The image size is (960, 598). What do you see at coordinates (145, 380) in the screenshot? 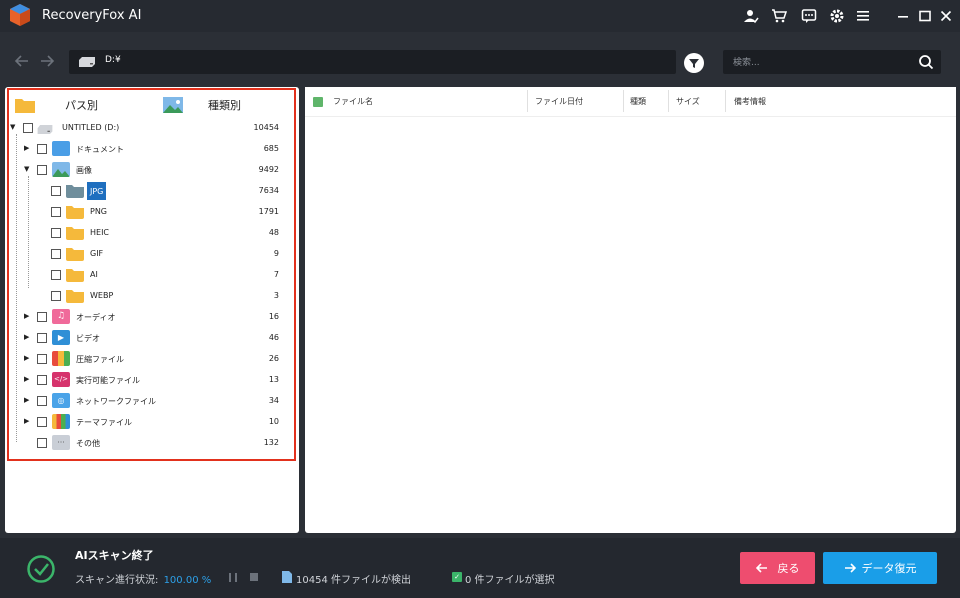
I see `tree-row-executable: ▶ </> 実行可能ファイル 13` at bounding box center [145, 380].